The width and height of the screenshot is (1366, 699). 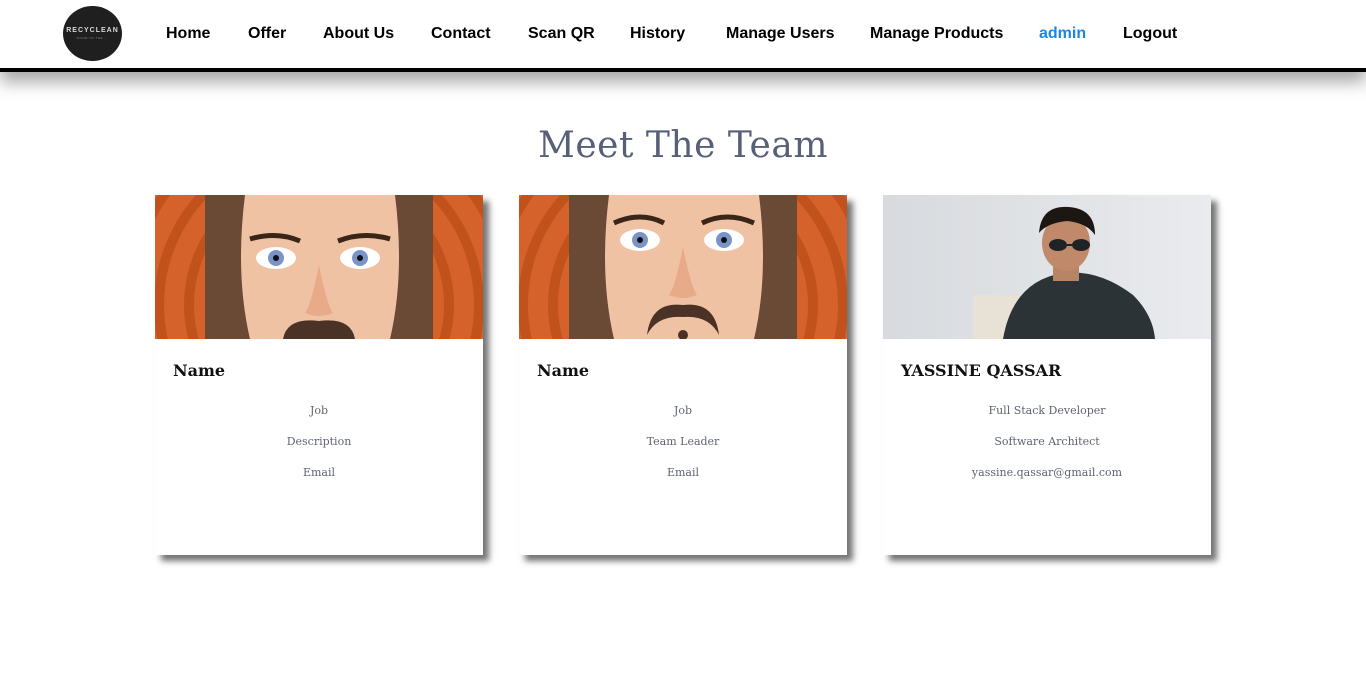 What do you see at coordinates (461, 34) in the screenshot?
I see `nav-contact: Contact` at bounding box center [461, 34].